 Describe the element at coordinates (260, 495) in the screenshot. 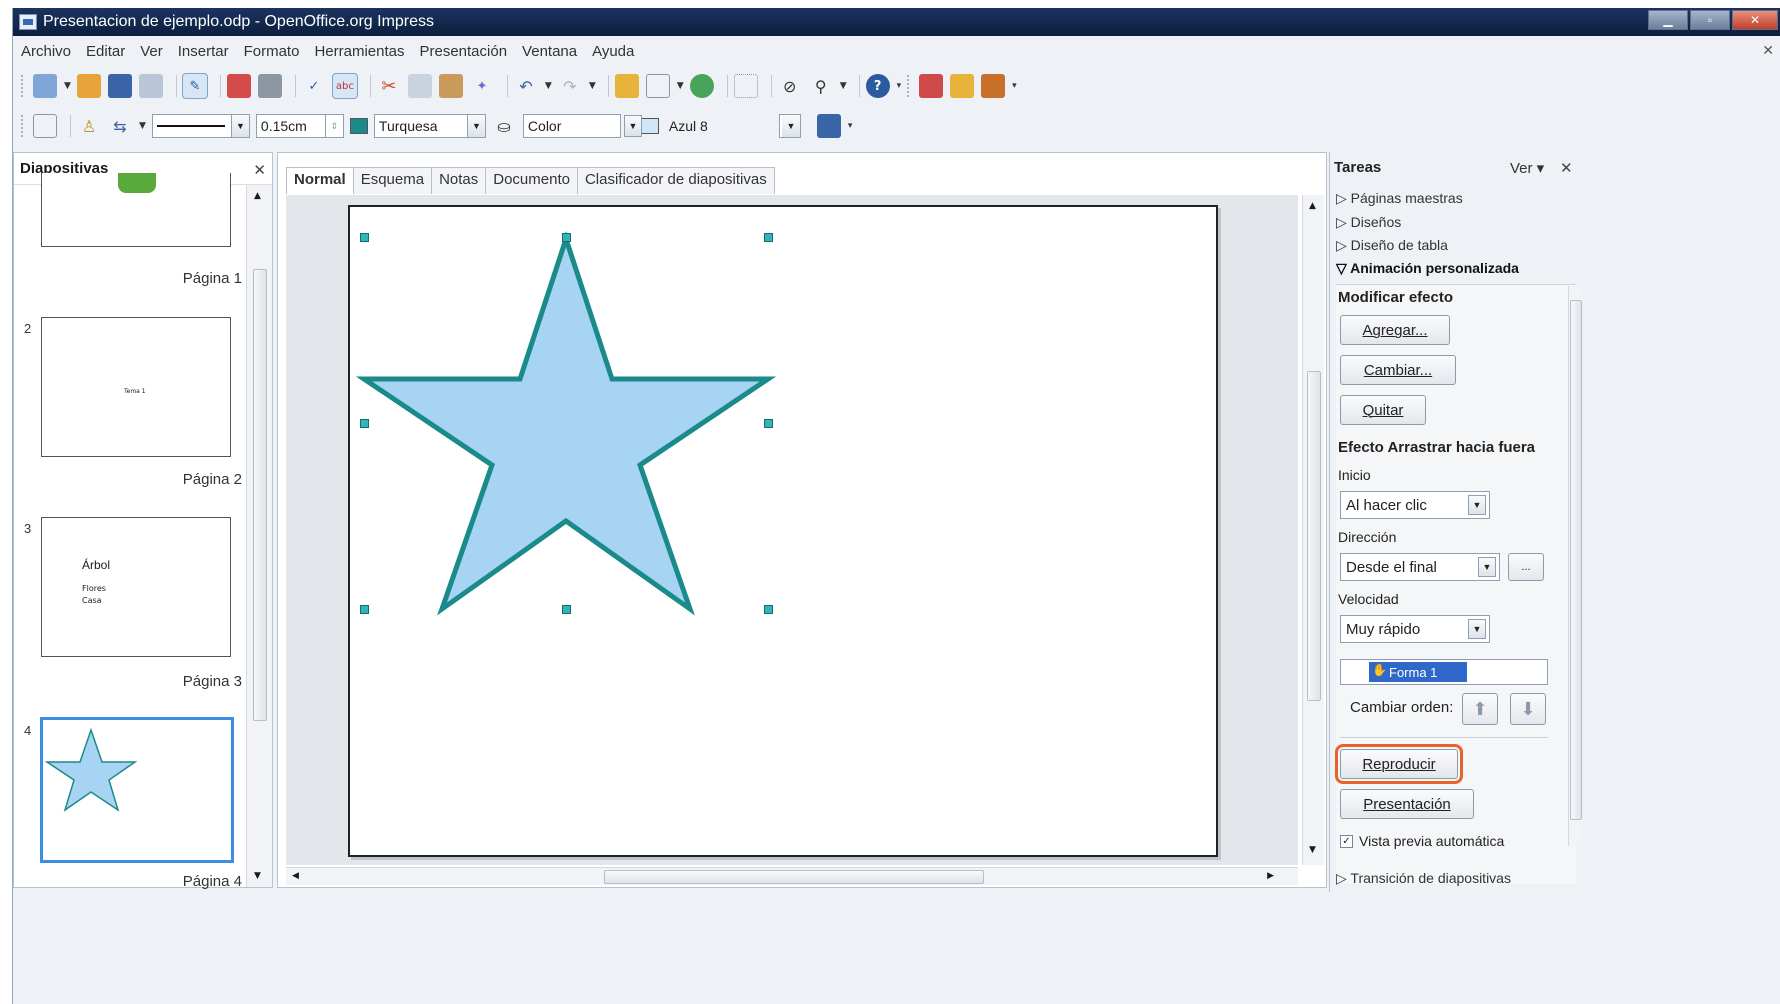

I see `slides-scroll-thumb` at that location.